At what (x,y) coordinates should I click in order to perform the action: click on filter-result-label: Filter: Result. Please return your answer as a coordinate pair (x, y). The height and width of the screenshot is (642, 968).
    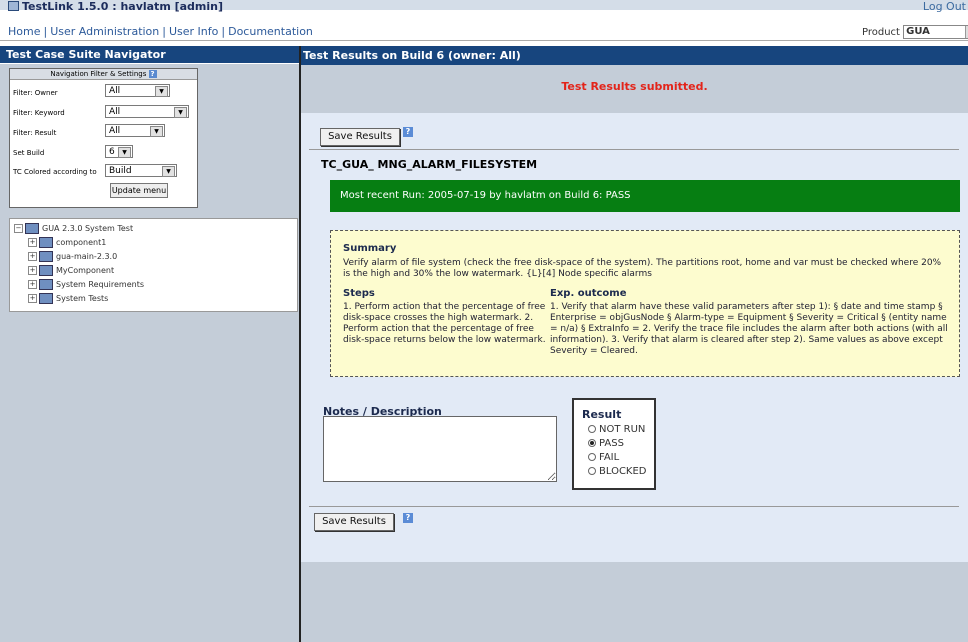
    Looking at the image, I should click on (35, 133).